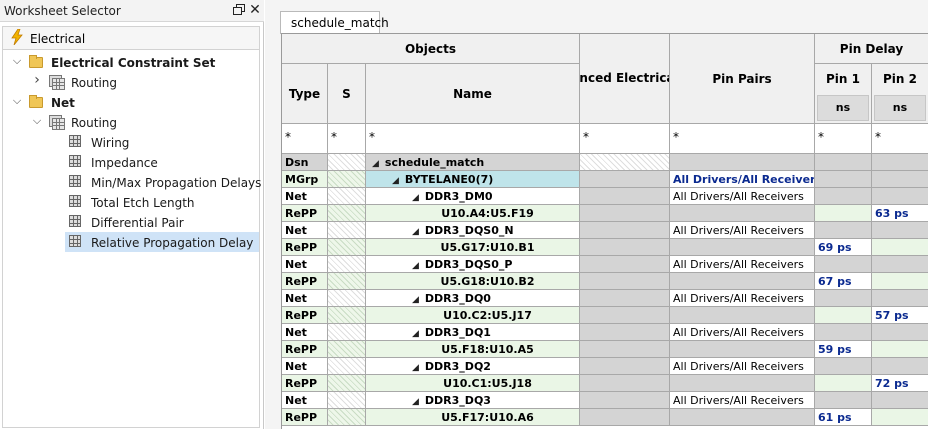 Image resolution: width=928 pixels, height=429 pixels. Describe the element at coordinates (473, 179) in the screenshot. I see `row-name-cell: ◢ BYTELANE0(7)` at that location.